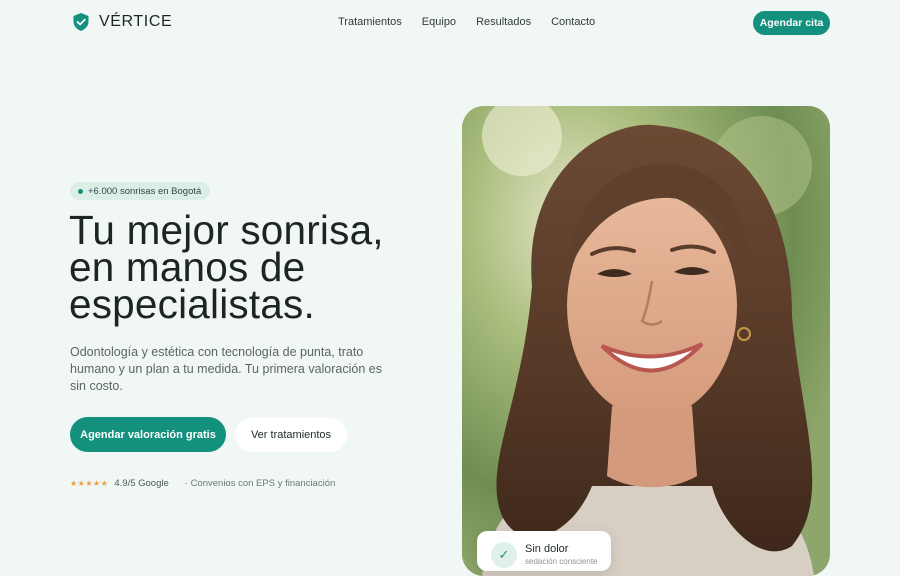  What do you see at coordinates (291, 435) in the screenshot?
I see `view-treatments-button: Ver tratamientos` at bounding box center [291, 435].